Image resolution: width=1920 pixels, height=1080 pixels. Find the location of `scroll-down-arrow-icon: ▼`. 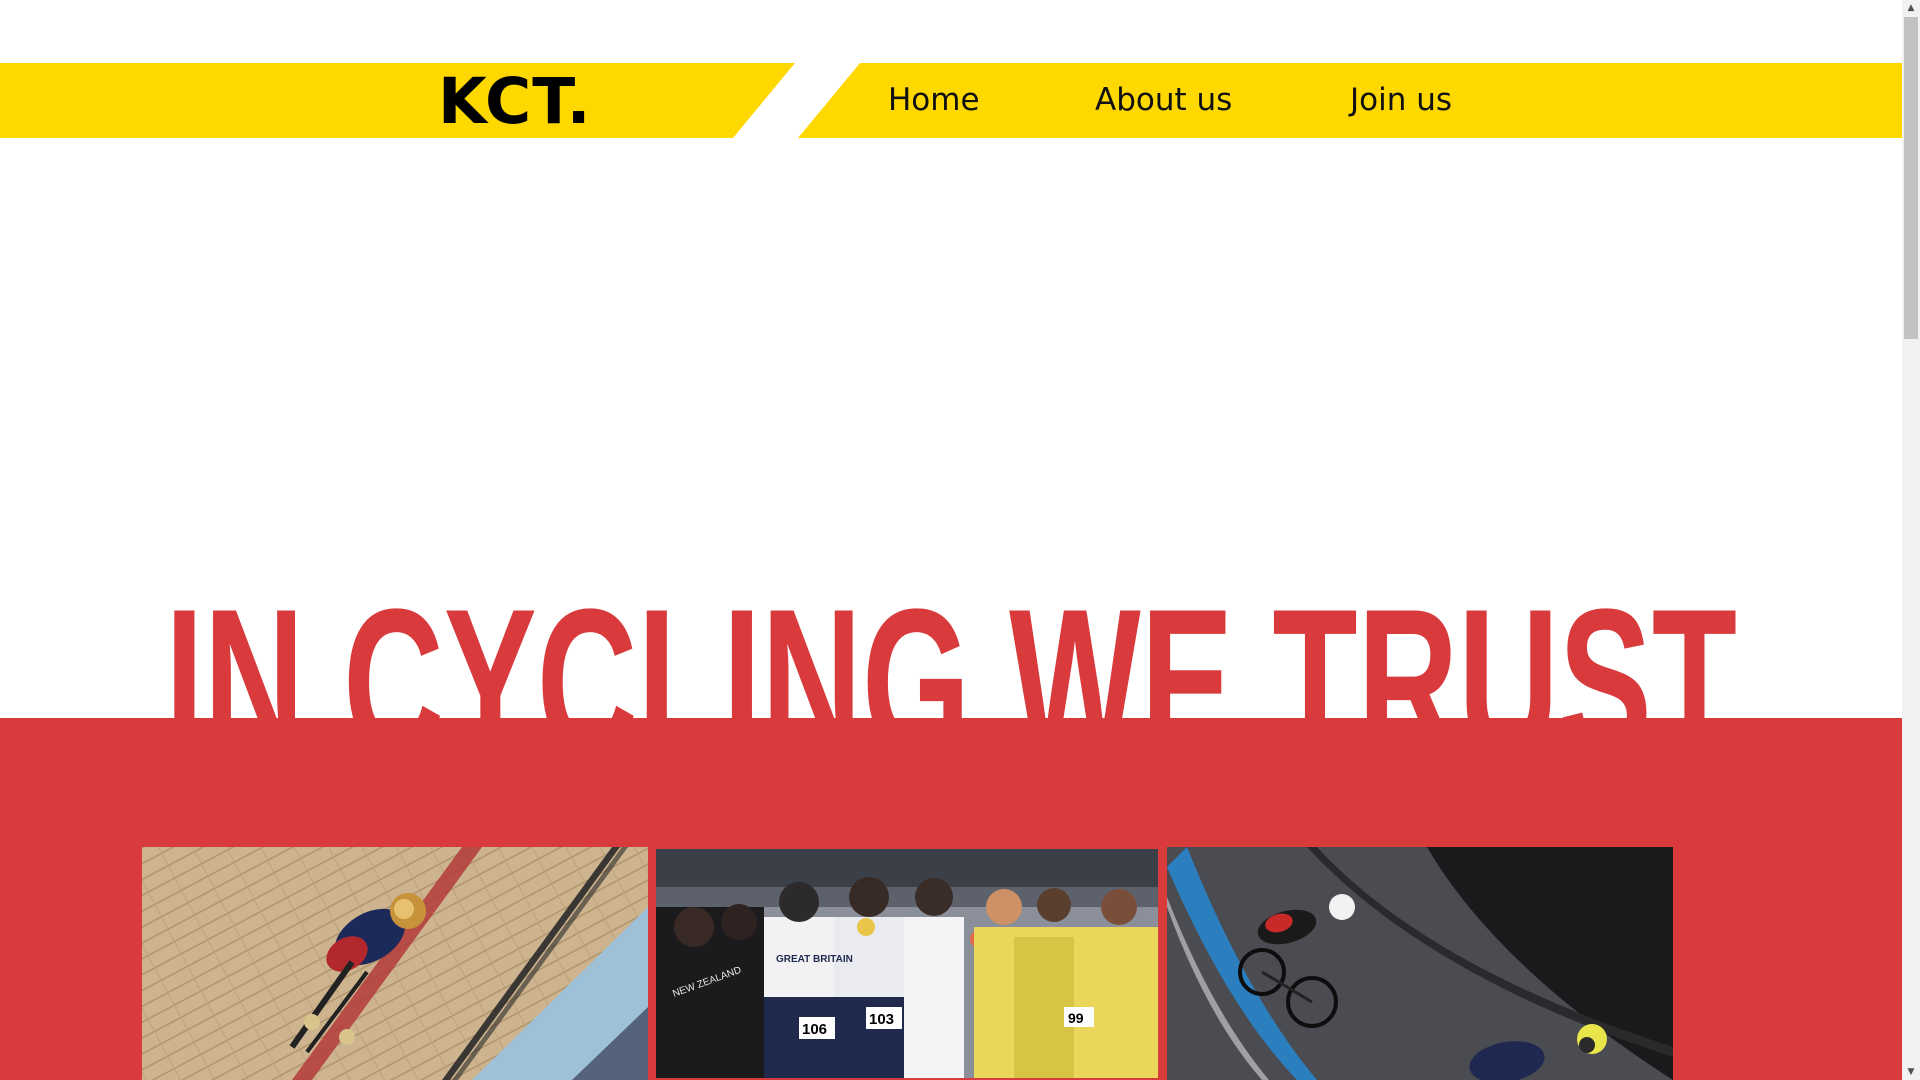

scroll-down-arrow-icon: ▼ is located at coordinates (1911, 1072).